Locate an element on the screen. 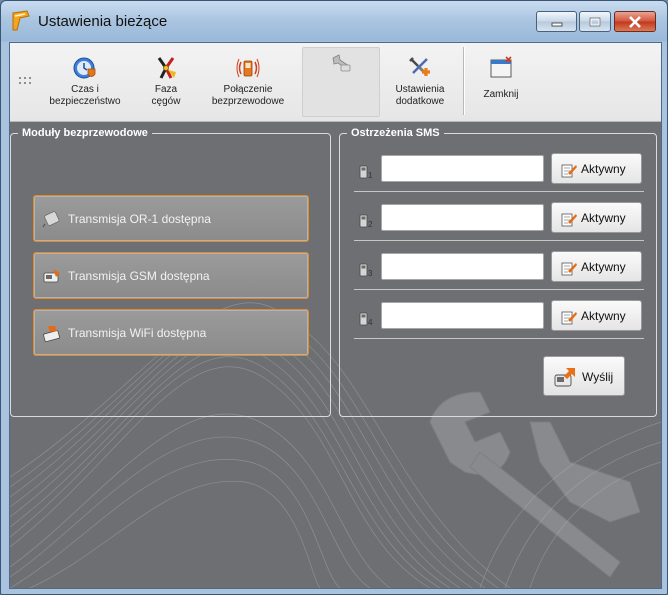 Image resolution: width=668 pixels, height=595 pixels. module-or1-label: Transmisja OR-1 dostępna is located at coordinates (139, 219).